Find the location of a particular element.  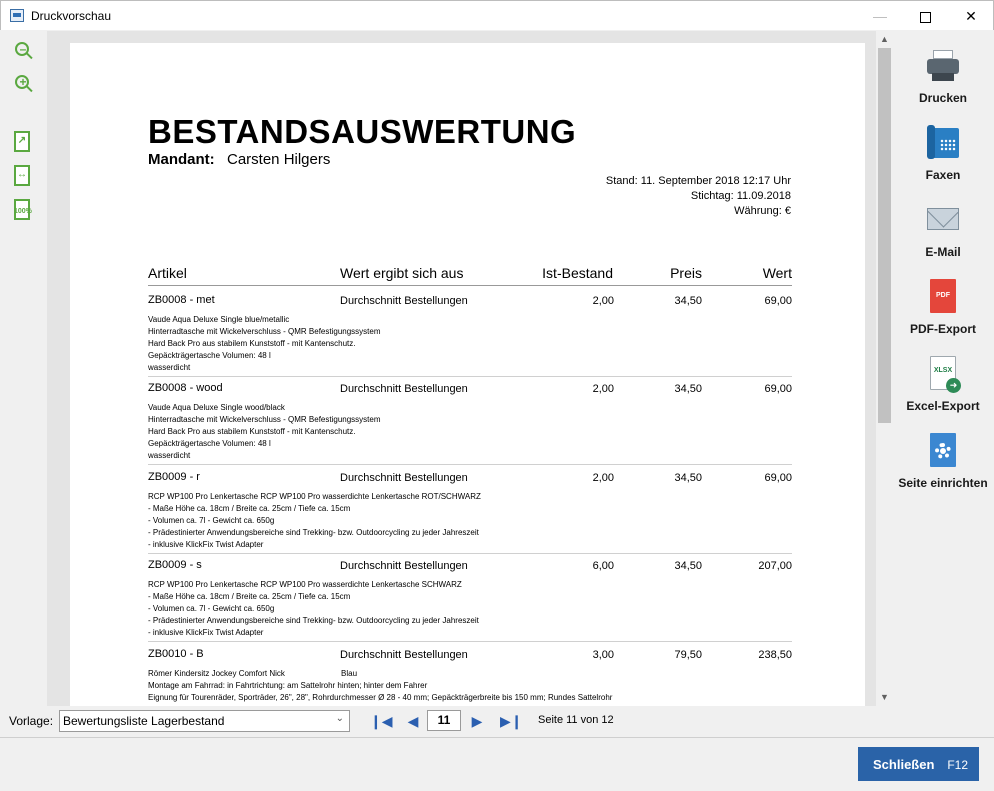

close-button: Schließen F12 is located at coordinates (918, 764).